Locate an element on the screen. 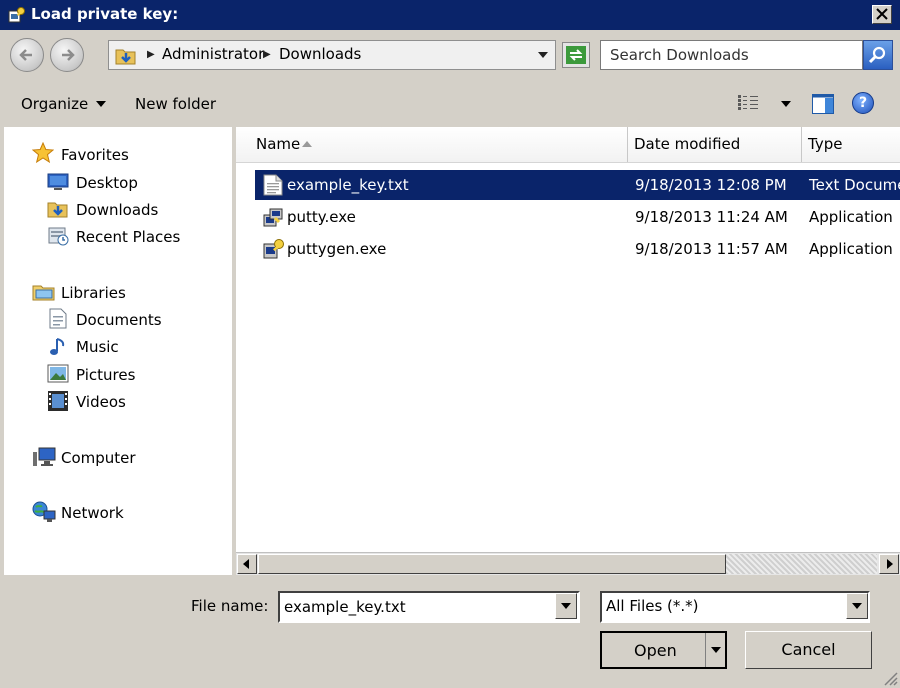 The height and width of the screenshot is (688, 900). file-name-dropdown-button is located at coordinates (566, 606).